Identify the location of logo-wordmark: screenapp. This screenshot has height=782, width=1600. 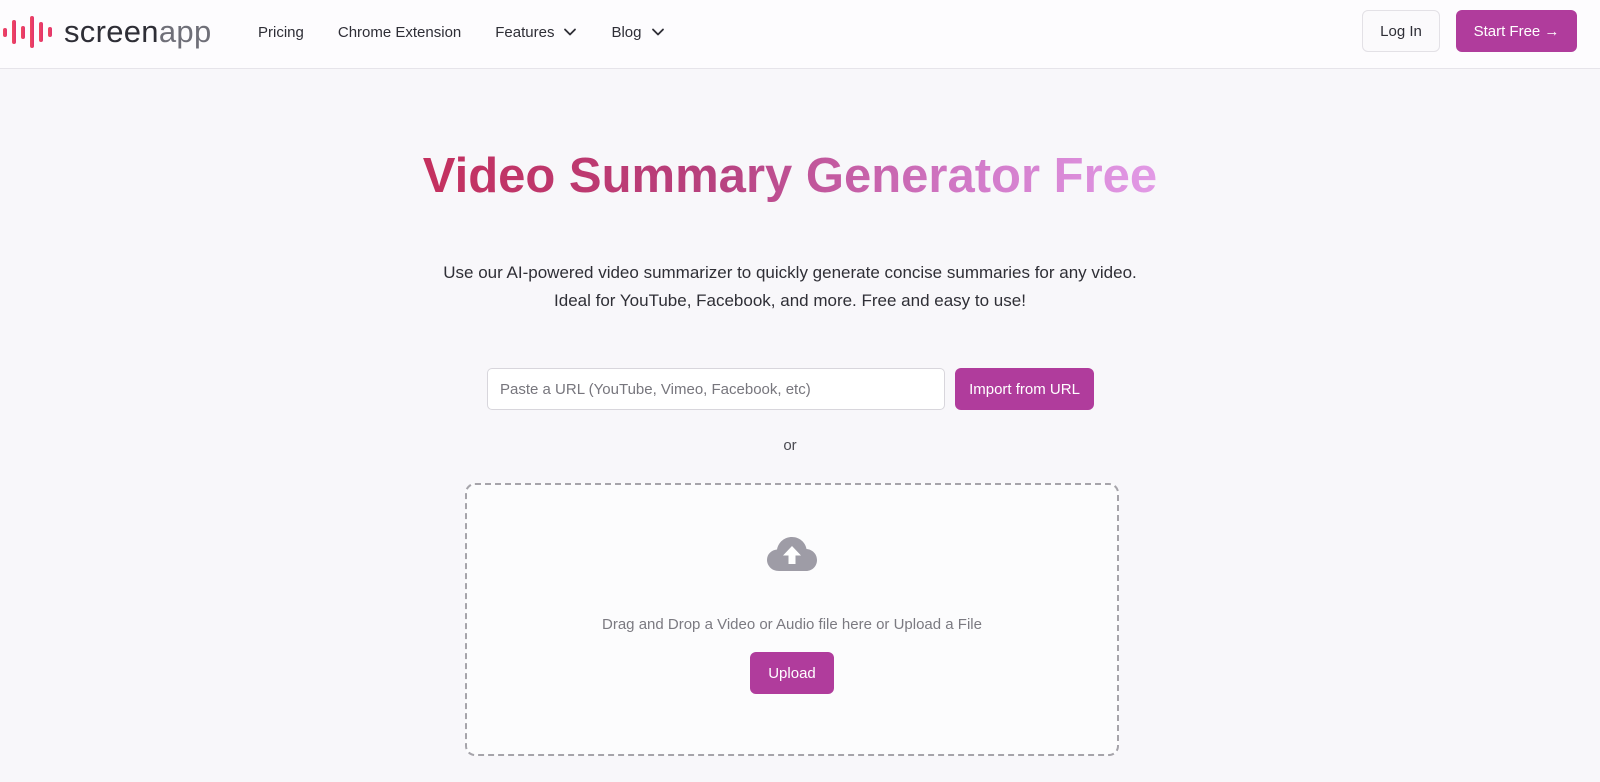
(138, 31).